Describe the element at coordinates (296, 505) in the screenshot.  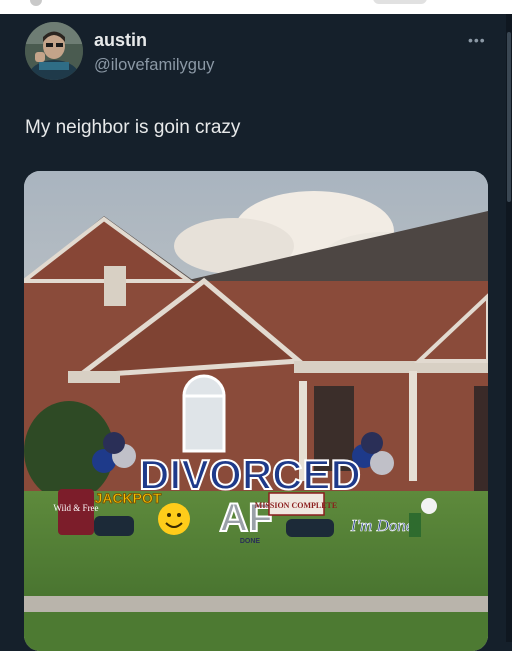
I see `sign-mission: MISSION COMPLETE` at that location.